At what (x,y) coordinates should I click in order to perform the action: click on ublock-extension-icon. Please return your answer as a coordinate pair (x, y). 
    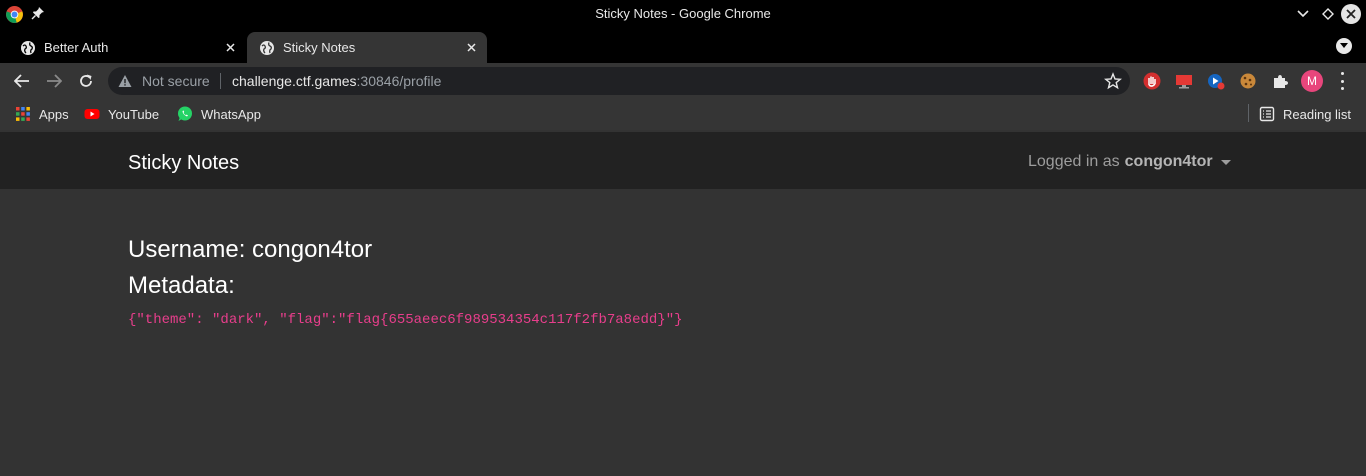
    Looking at the image, I should click on (1152, 81).